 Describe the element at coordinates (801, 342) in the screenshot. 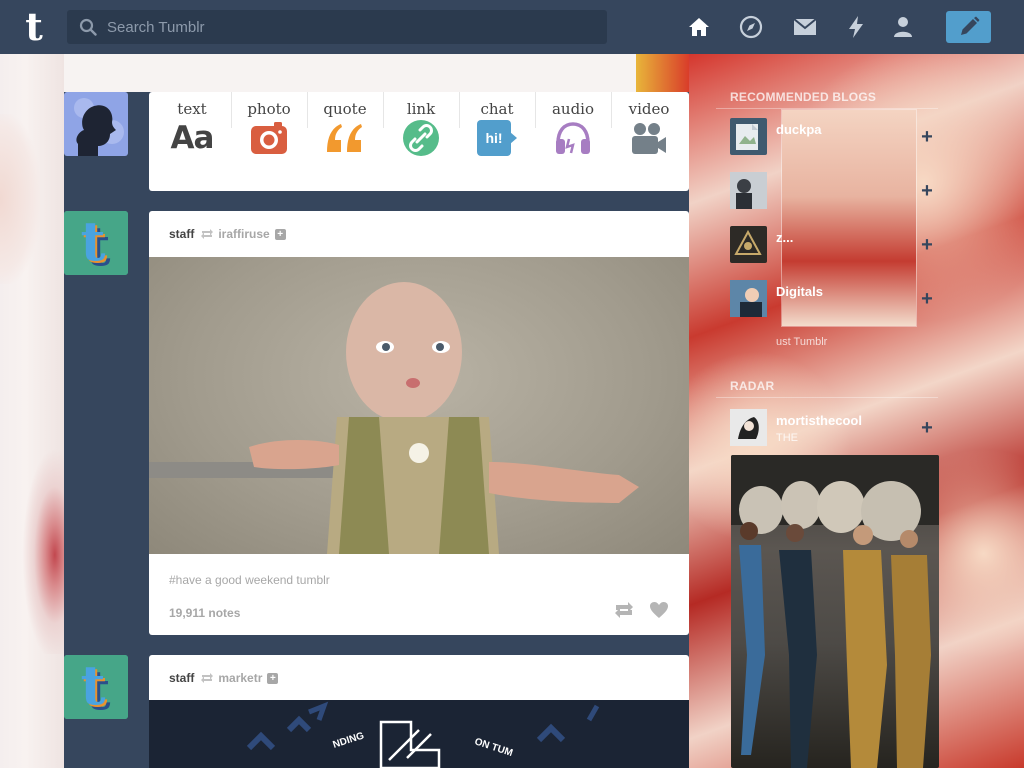

I see `explore-all-link: ust Tumblr` at that location.